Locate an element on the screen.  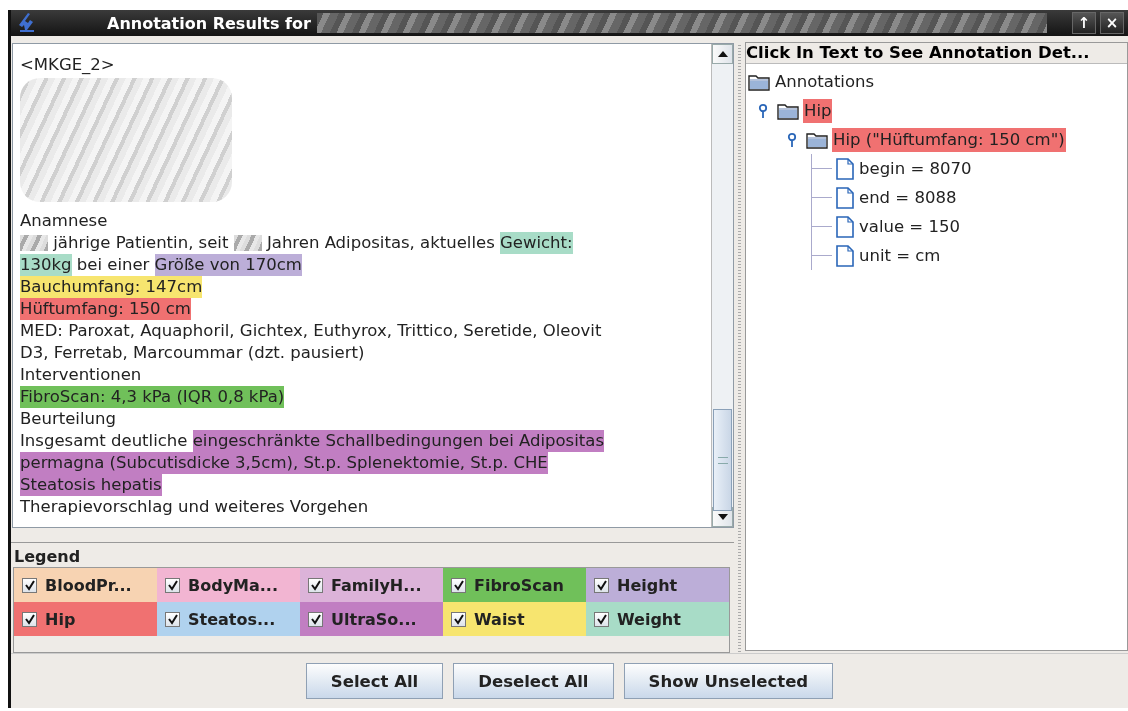
legend-item: FibroScan is located at coordinates (514, 585).